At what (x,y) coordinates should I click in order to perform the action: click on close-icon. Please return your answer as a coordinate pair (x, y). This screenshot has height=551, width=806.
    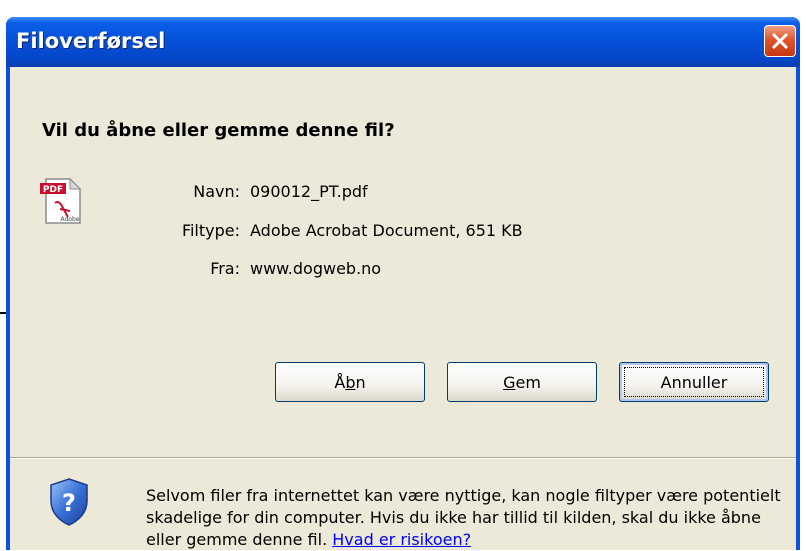
    Looking at the image, I should click on (780, 41).